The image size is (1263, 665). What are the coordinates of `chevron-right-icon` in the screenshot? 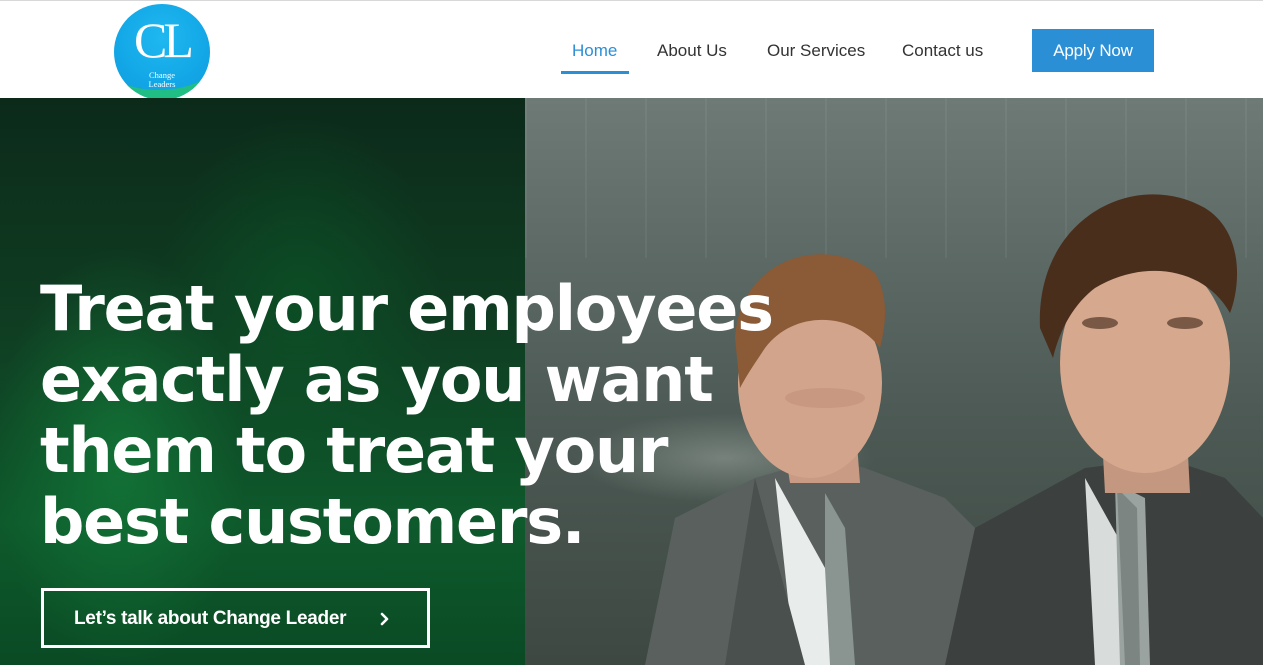 It's located at (384, 619).